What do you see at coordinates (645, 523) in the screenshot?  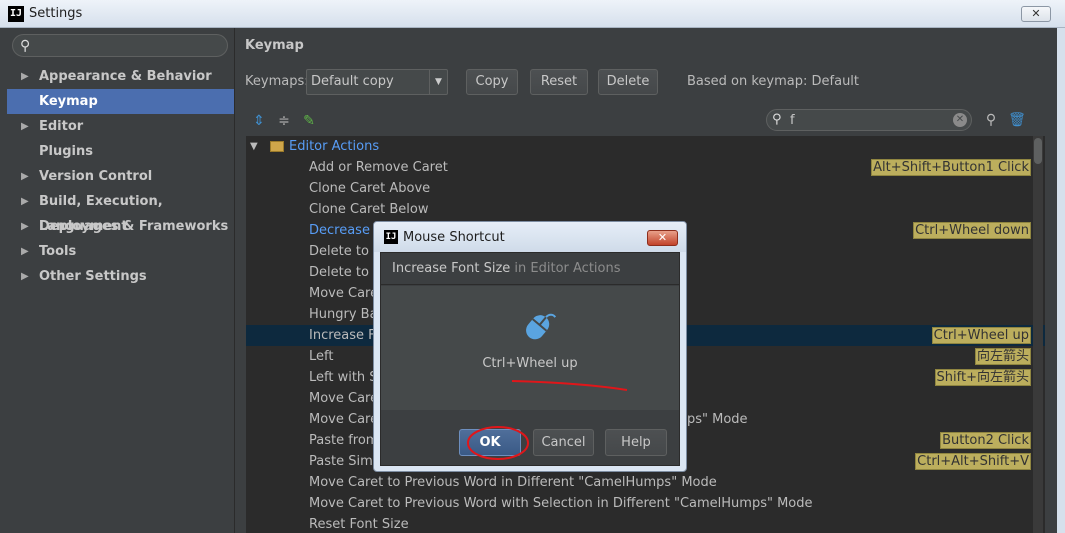 I see `table-row: Reset Font Size` at bounding box center [645, 523].